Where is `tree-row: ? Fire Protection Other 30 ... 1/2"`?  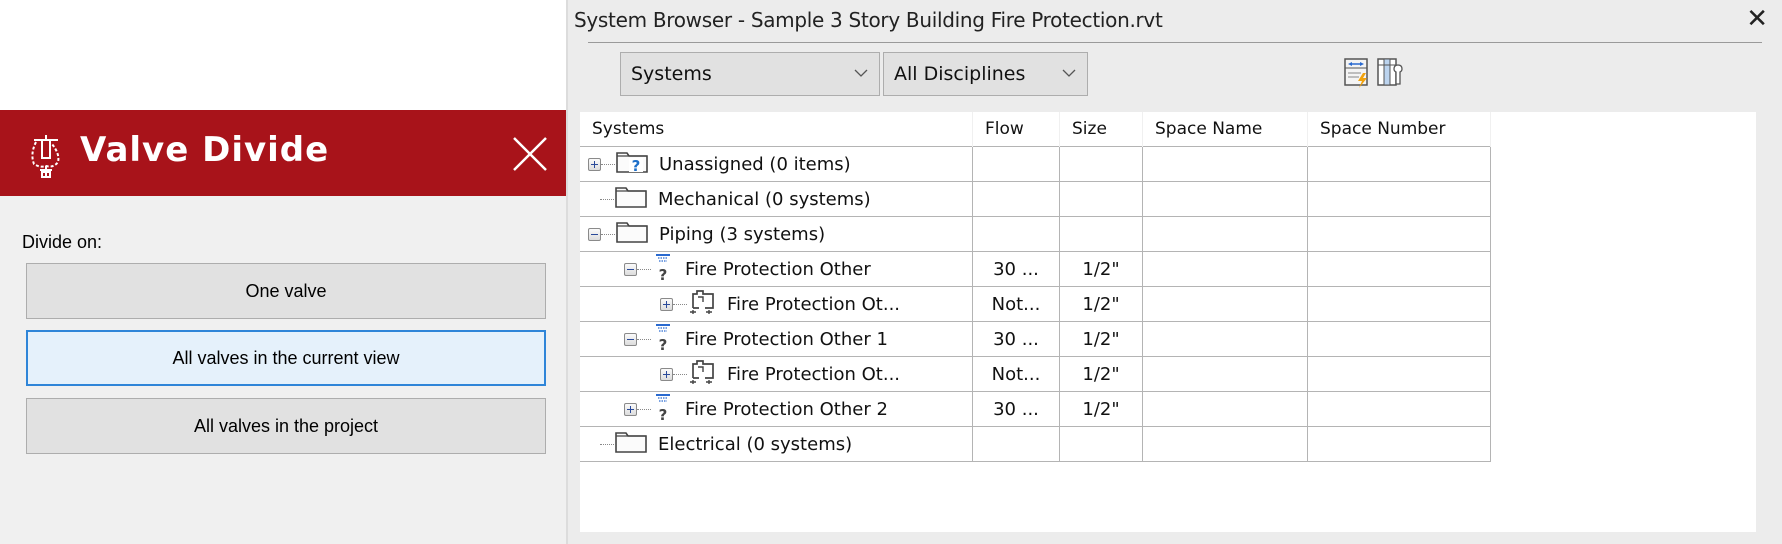
tree-row: ? Fire Protection Other 30 ... 1/2" is located at coordinates (1035, 269).